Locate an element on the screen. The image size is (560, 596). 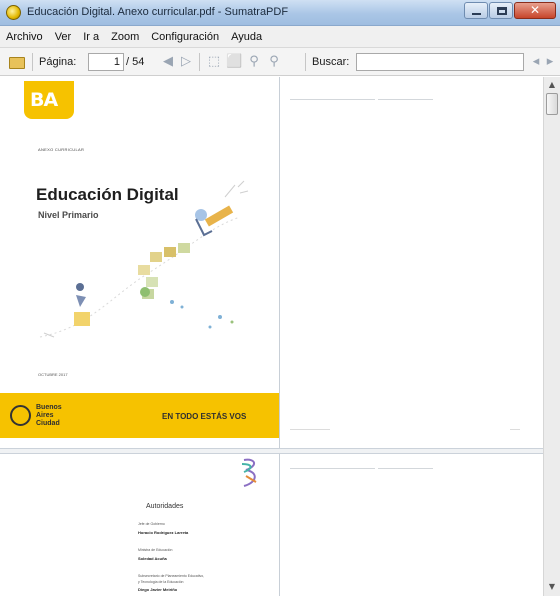
city-line: Aires is located at coordinates (45, 415).